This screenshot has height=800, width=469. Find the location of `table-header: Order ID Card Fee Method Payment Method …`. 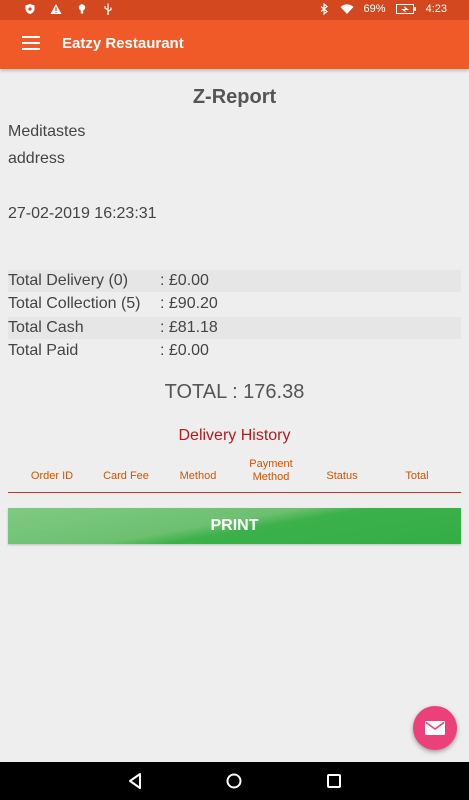

table-header: Order ID Card Fee Method Payment Method … is located at coordinates (234, 474).